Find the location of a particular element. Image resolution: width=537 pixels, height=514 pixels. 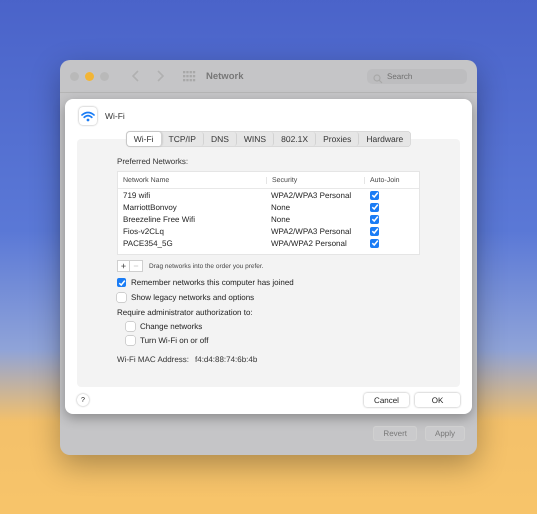

minimize-button is located at coordinates (89, 76).